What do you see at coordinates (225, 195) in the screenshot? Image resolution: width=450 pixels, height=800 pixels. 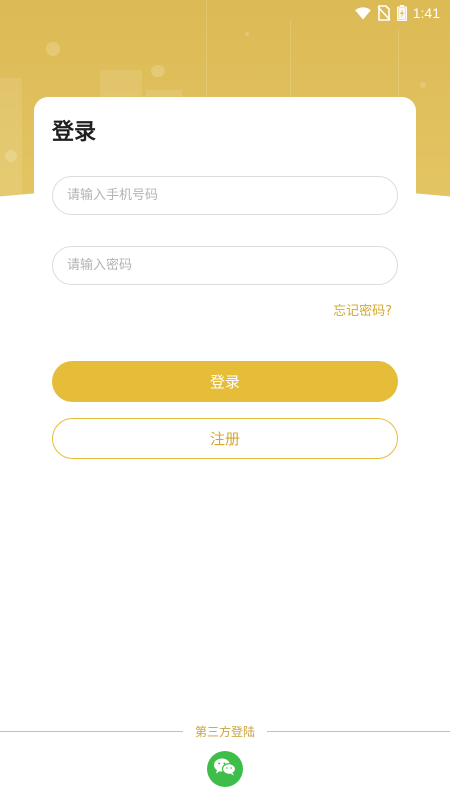 I see `phone-input` at bounding box center [225, 195].